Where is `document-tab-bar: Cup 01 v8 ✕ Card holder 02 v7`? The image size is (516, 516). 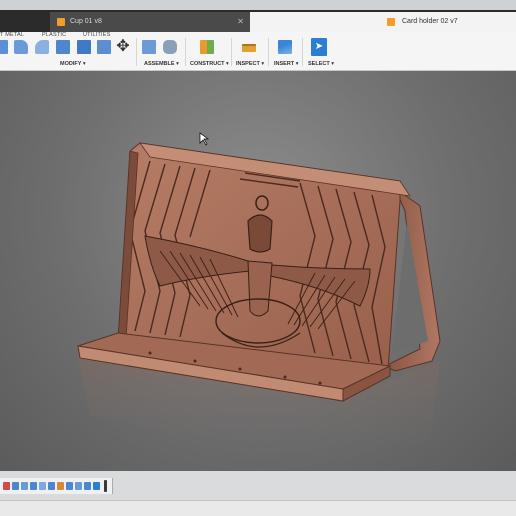 document-tab-bar: Cup 01 v8 ✕ Card holder 02 v7 is located at coordinates (258, 21).